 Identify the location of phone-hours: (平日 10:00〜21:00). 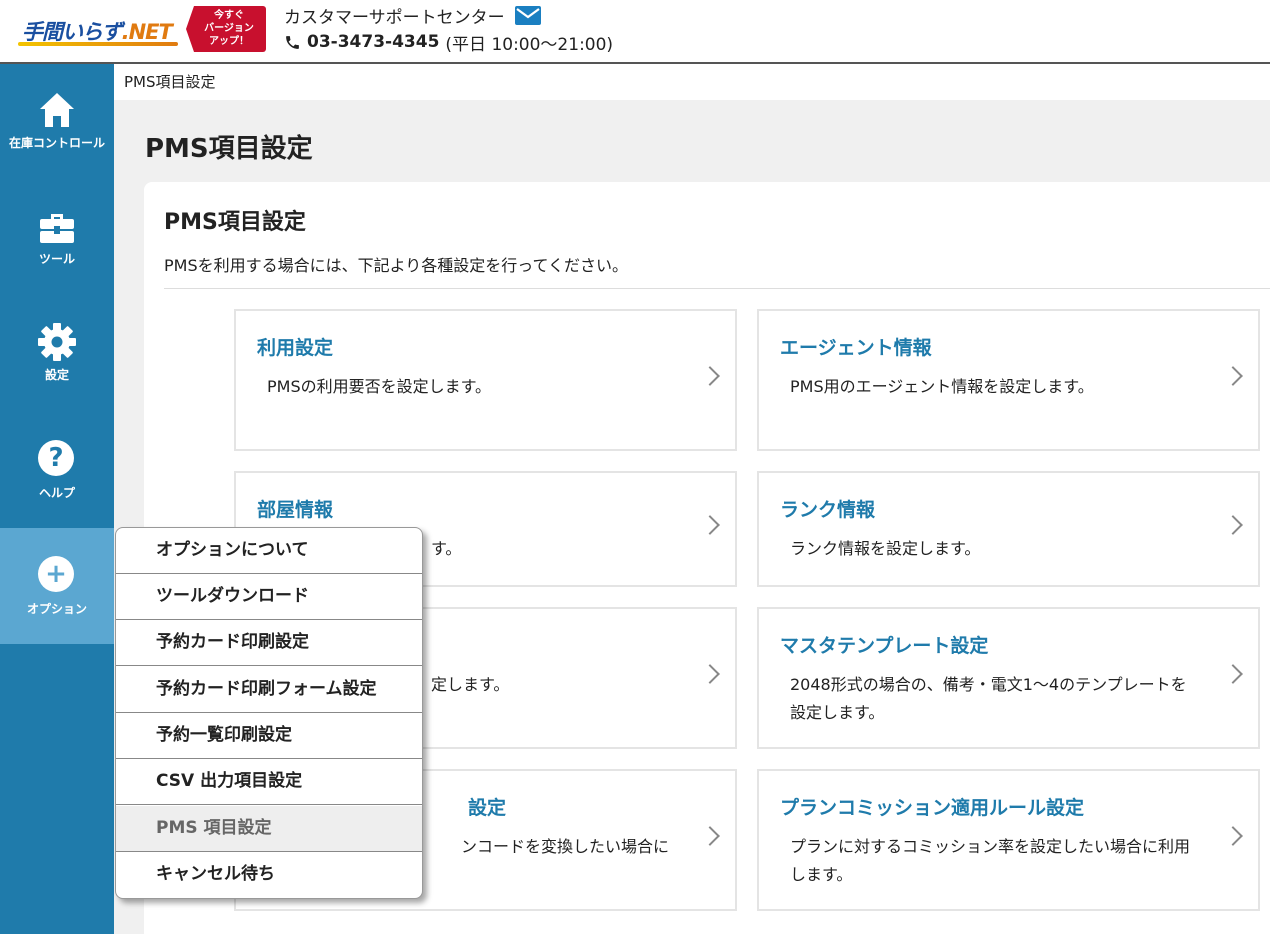
(529, 44).